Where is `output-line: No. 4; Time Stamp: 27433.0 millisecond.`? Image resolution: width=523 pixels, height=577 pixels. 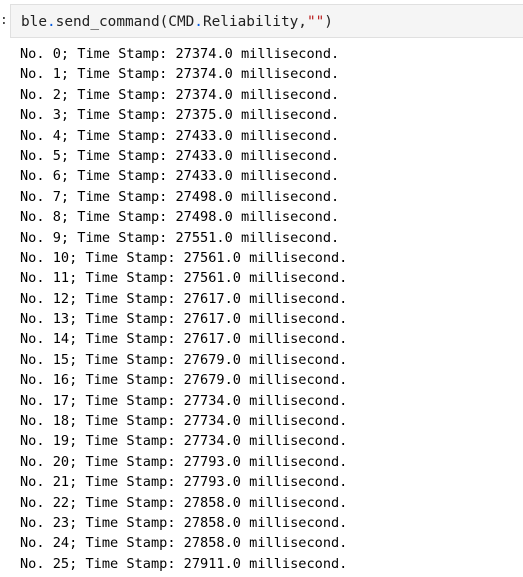 output-line: No. 4; Time Stamp: 27433.0 millisecond. is located at coordinates (180, 135).